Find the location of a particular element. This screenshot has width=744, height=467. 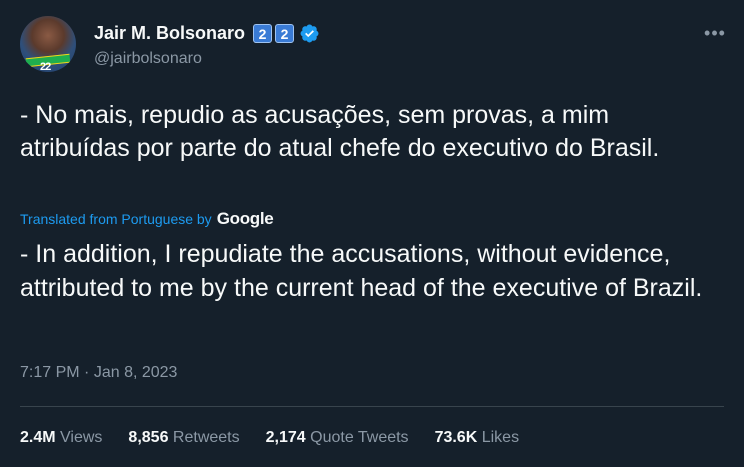

translation-attribution: Translated from Portuguese by Google is located at coordinates (147, 219).